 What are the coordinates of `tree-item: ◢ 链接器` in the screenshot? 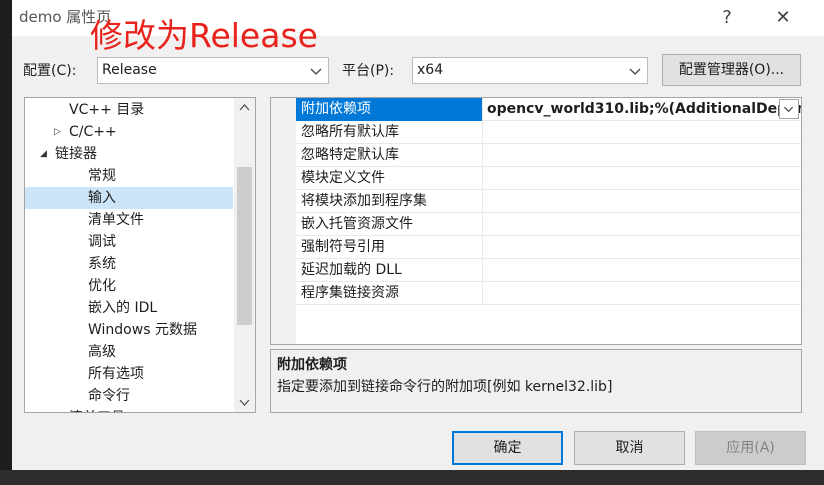 It's located at (129, 154).